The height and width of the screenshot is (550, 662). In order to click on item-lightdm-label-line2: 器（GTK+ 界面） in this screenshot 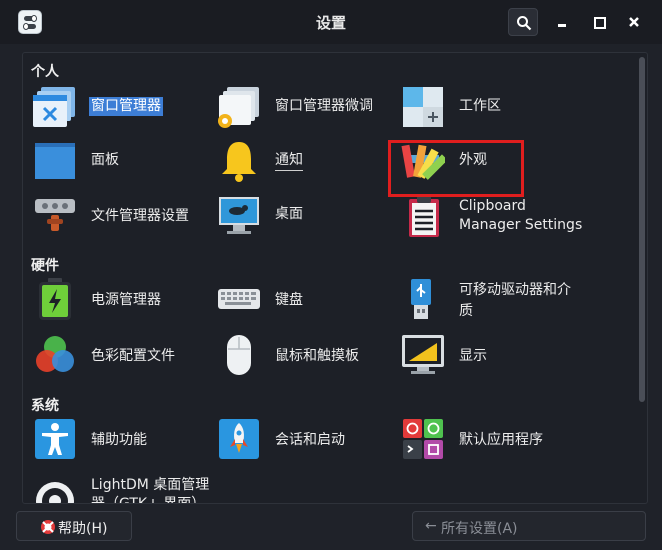, I will do `click(148, 500)`.